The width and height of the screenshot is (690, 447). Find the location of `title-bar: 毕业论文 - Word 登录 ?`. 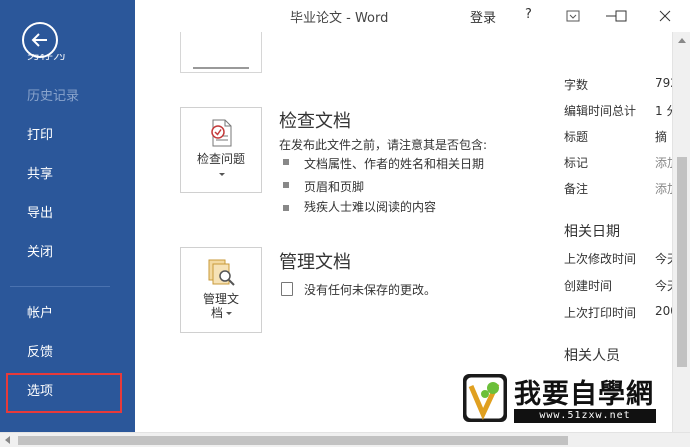

title-bar: 毕业论文 - Word 登录 ? is located at coordinates (412, 16).